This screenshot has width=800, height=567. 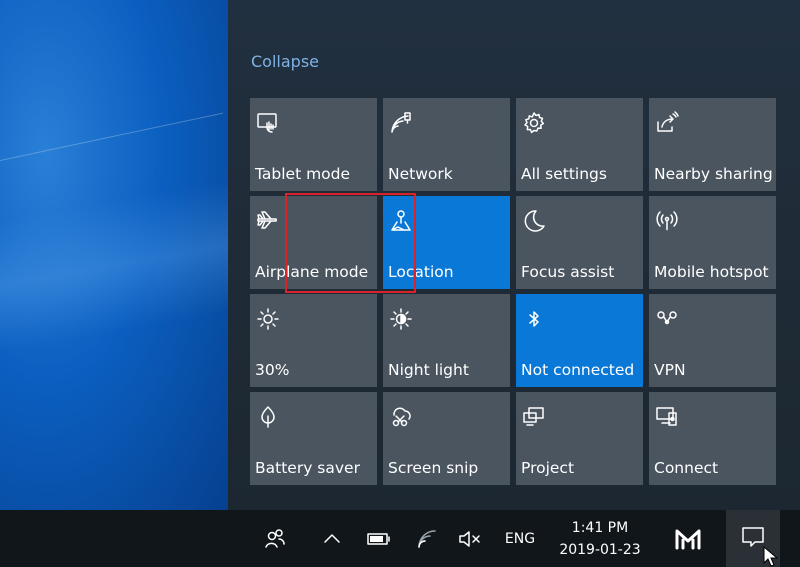 I want to click on battery-icon, so click(x=379, y=538).